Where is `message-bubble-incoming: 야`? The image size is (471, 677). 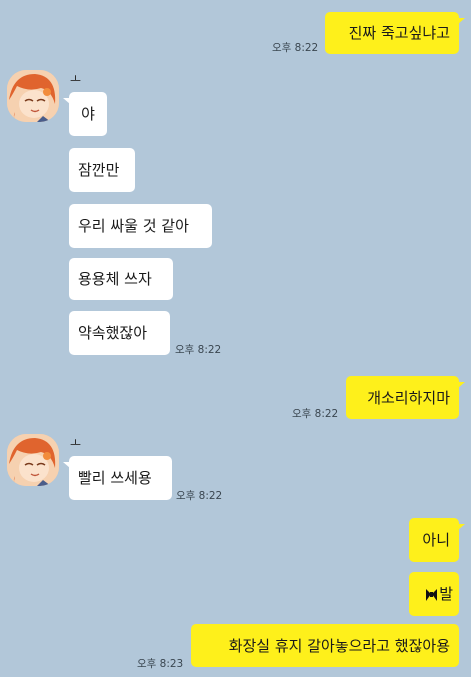
message-bubble-incoming: 야 is located at coordinates (85, 114).